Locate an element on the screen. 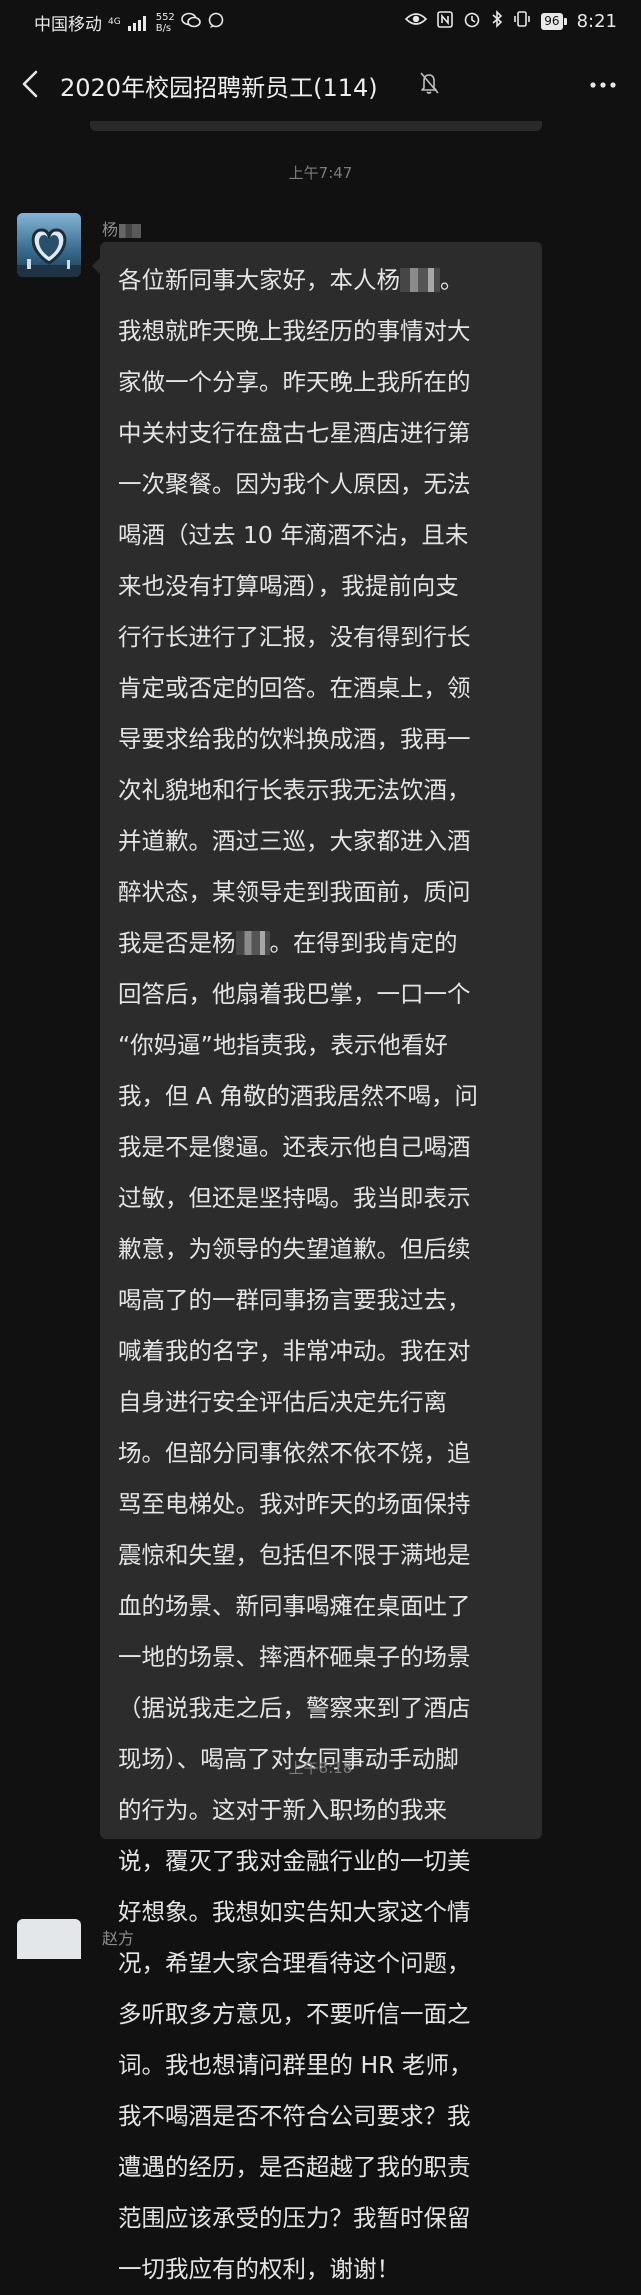 The width and height of the screenshot is (641, 2295). message-line: 多听取多方意见，不要听信一面之 is located at coordinates (294, 2014).